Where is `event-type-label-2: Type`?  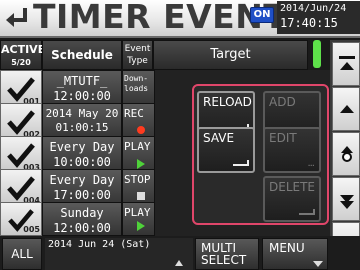 event-type-label-2: Type is located at coordinates (137, 61).